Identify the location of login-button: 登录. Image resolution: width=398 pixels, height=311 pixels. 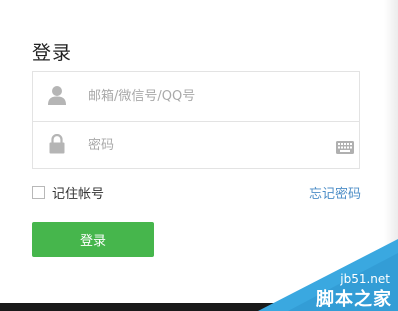
(93, 239).